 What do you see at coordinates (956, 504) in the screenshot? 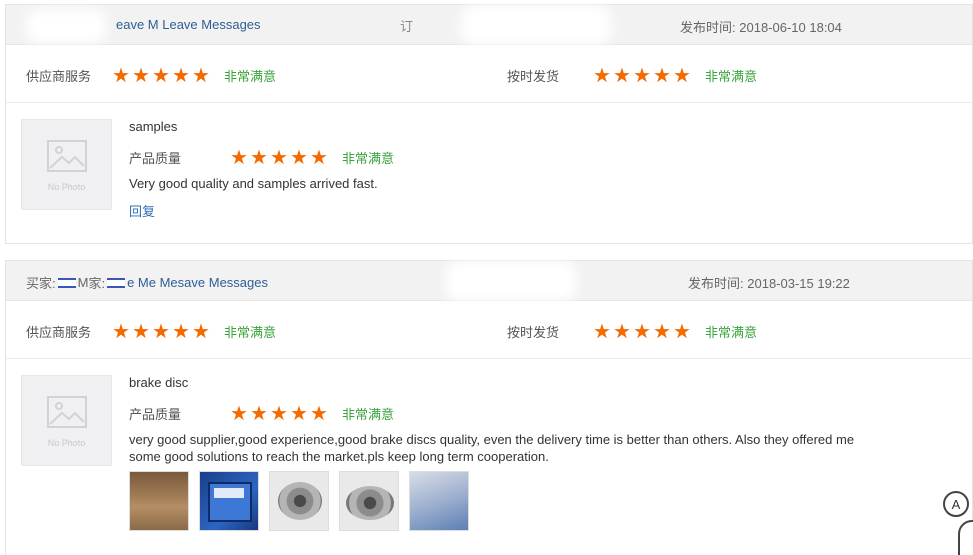
I see `floating-action-button: A` at bounding box center [956, 504].